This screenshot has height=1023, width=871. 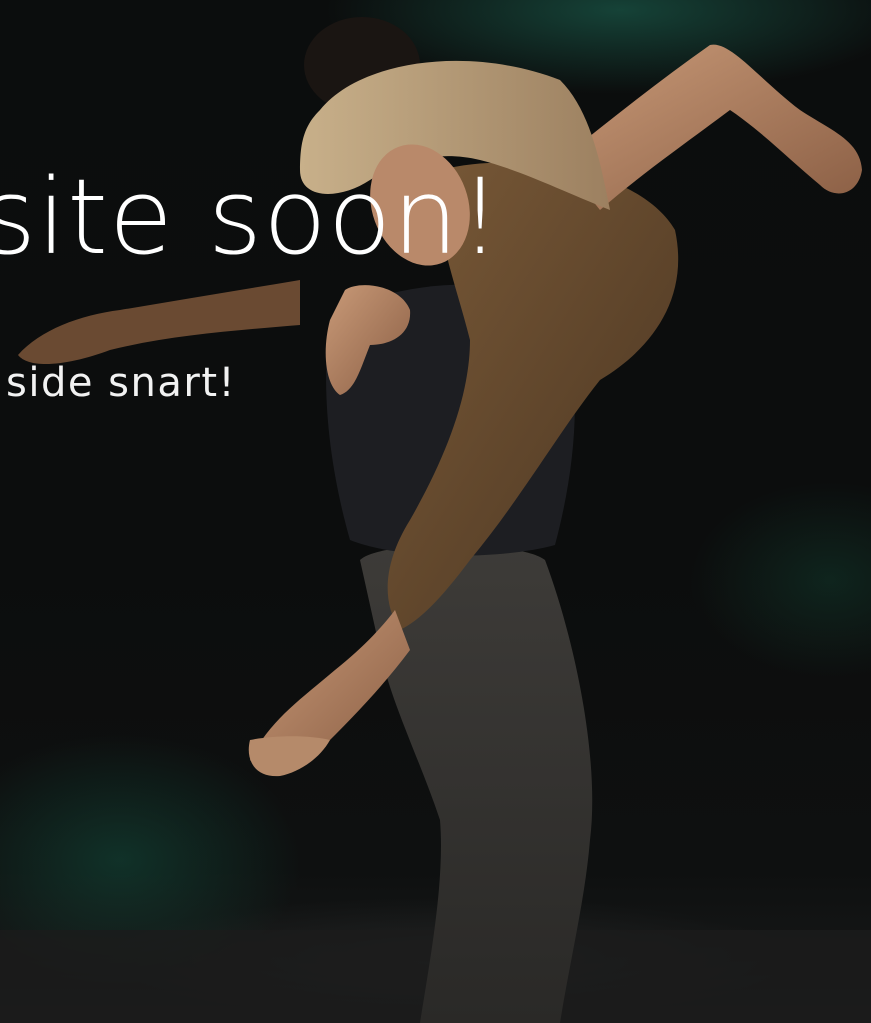 What do you see at coordinates (711, 127) in the screenshot?
I see `lifted-dancer-arm-right` at bounding box center [711, 127].